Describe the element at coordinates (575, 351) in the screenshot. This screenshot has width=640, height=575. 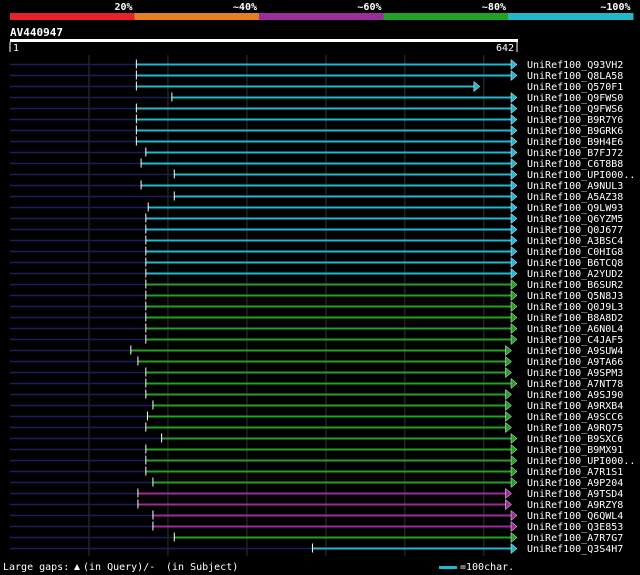
I see `hit-label: UniRef100_A9SUW4` at that location.